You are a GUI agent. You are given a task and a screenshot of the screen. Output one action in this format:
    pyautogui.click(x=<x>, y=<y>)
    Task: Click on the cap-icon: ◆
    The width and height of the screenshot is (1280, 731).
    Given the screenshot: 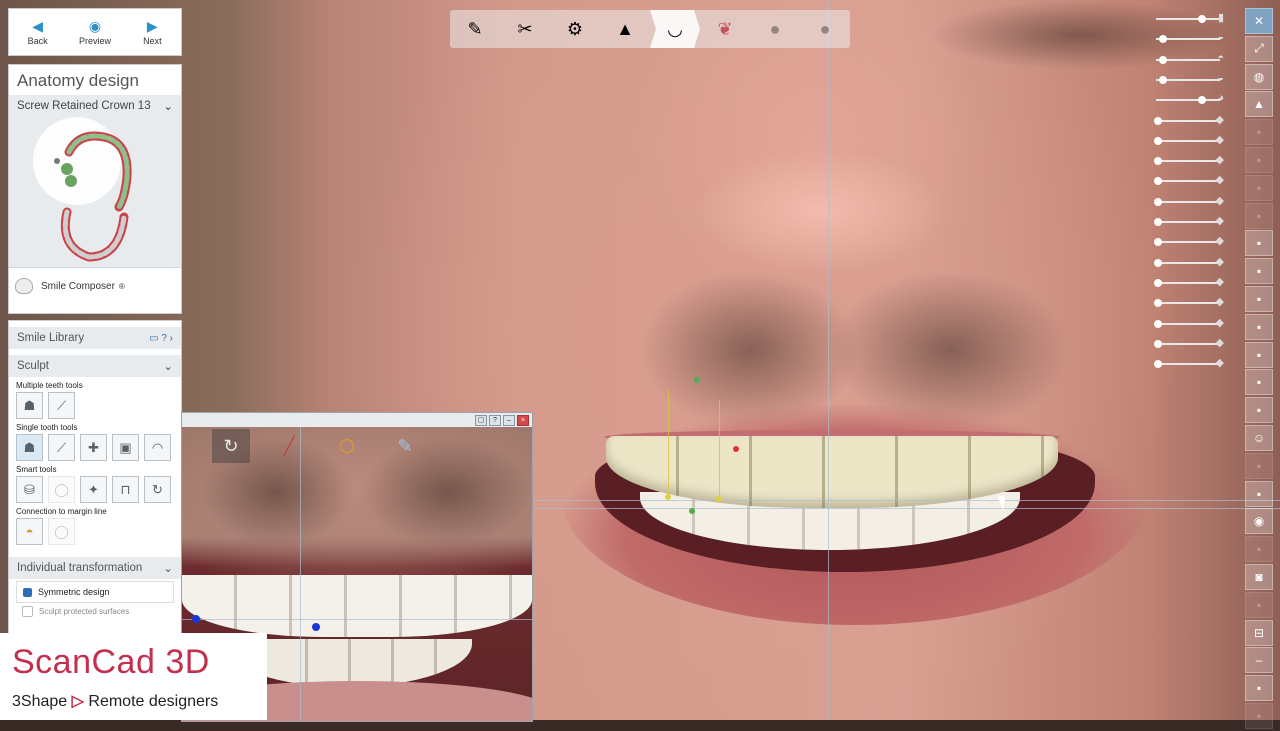 What is the action you would take?
    pyautogui.click(x=1220, y=119)
    